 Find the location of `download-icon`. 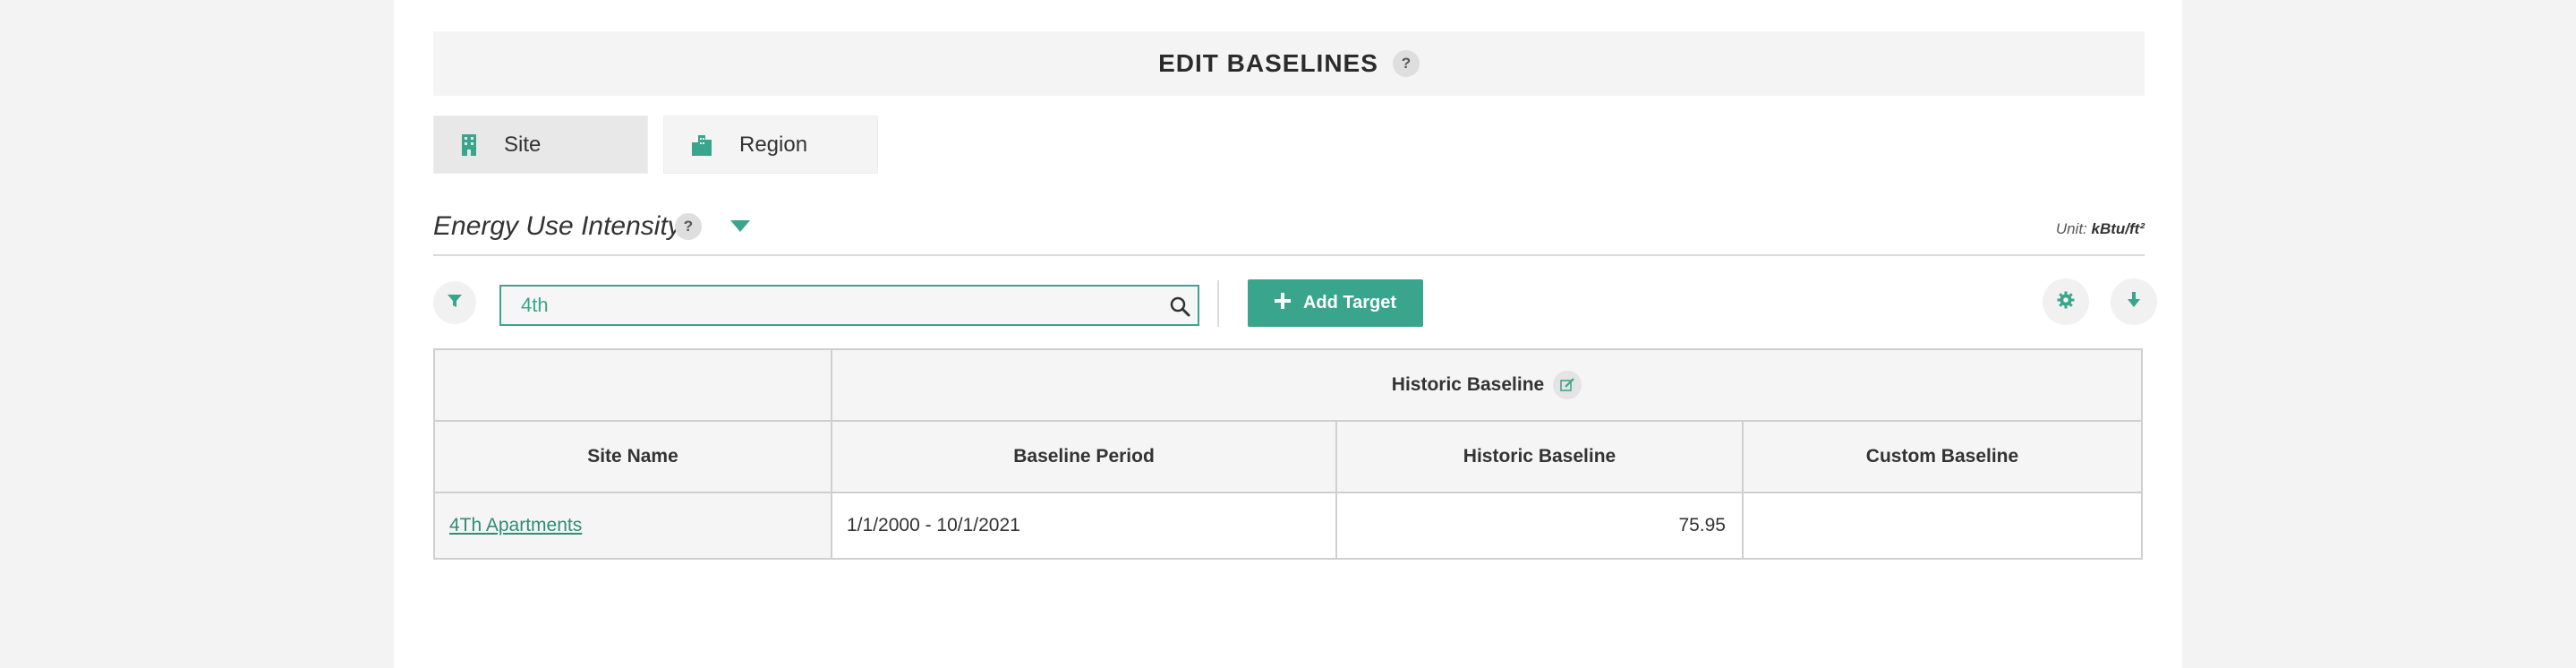

download-icon is located at coordinates (2134, 302).